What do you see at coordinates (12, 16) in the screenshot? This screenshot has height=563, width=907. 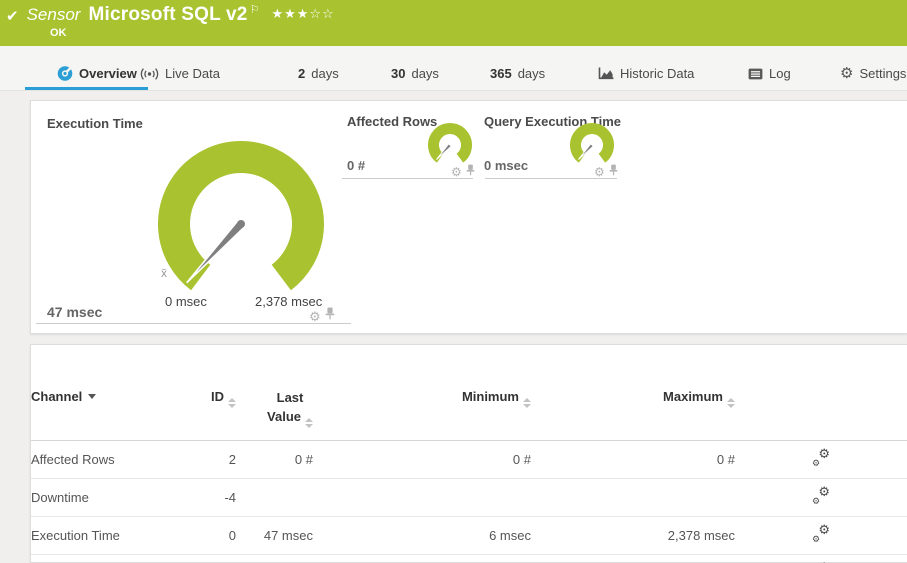 I see `status-ok-check-icon: ✔` at bounding box center [12, 16].